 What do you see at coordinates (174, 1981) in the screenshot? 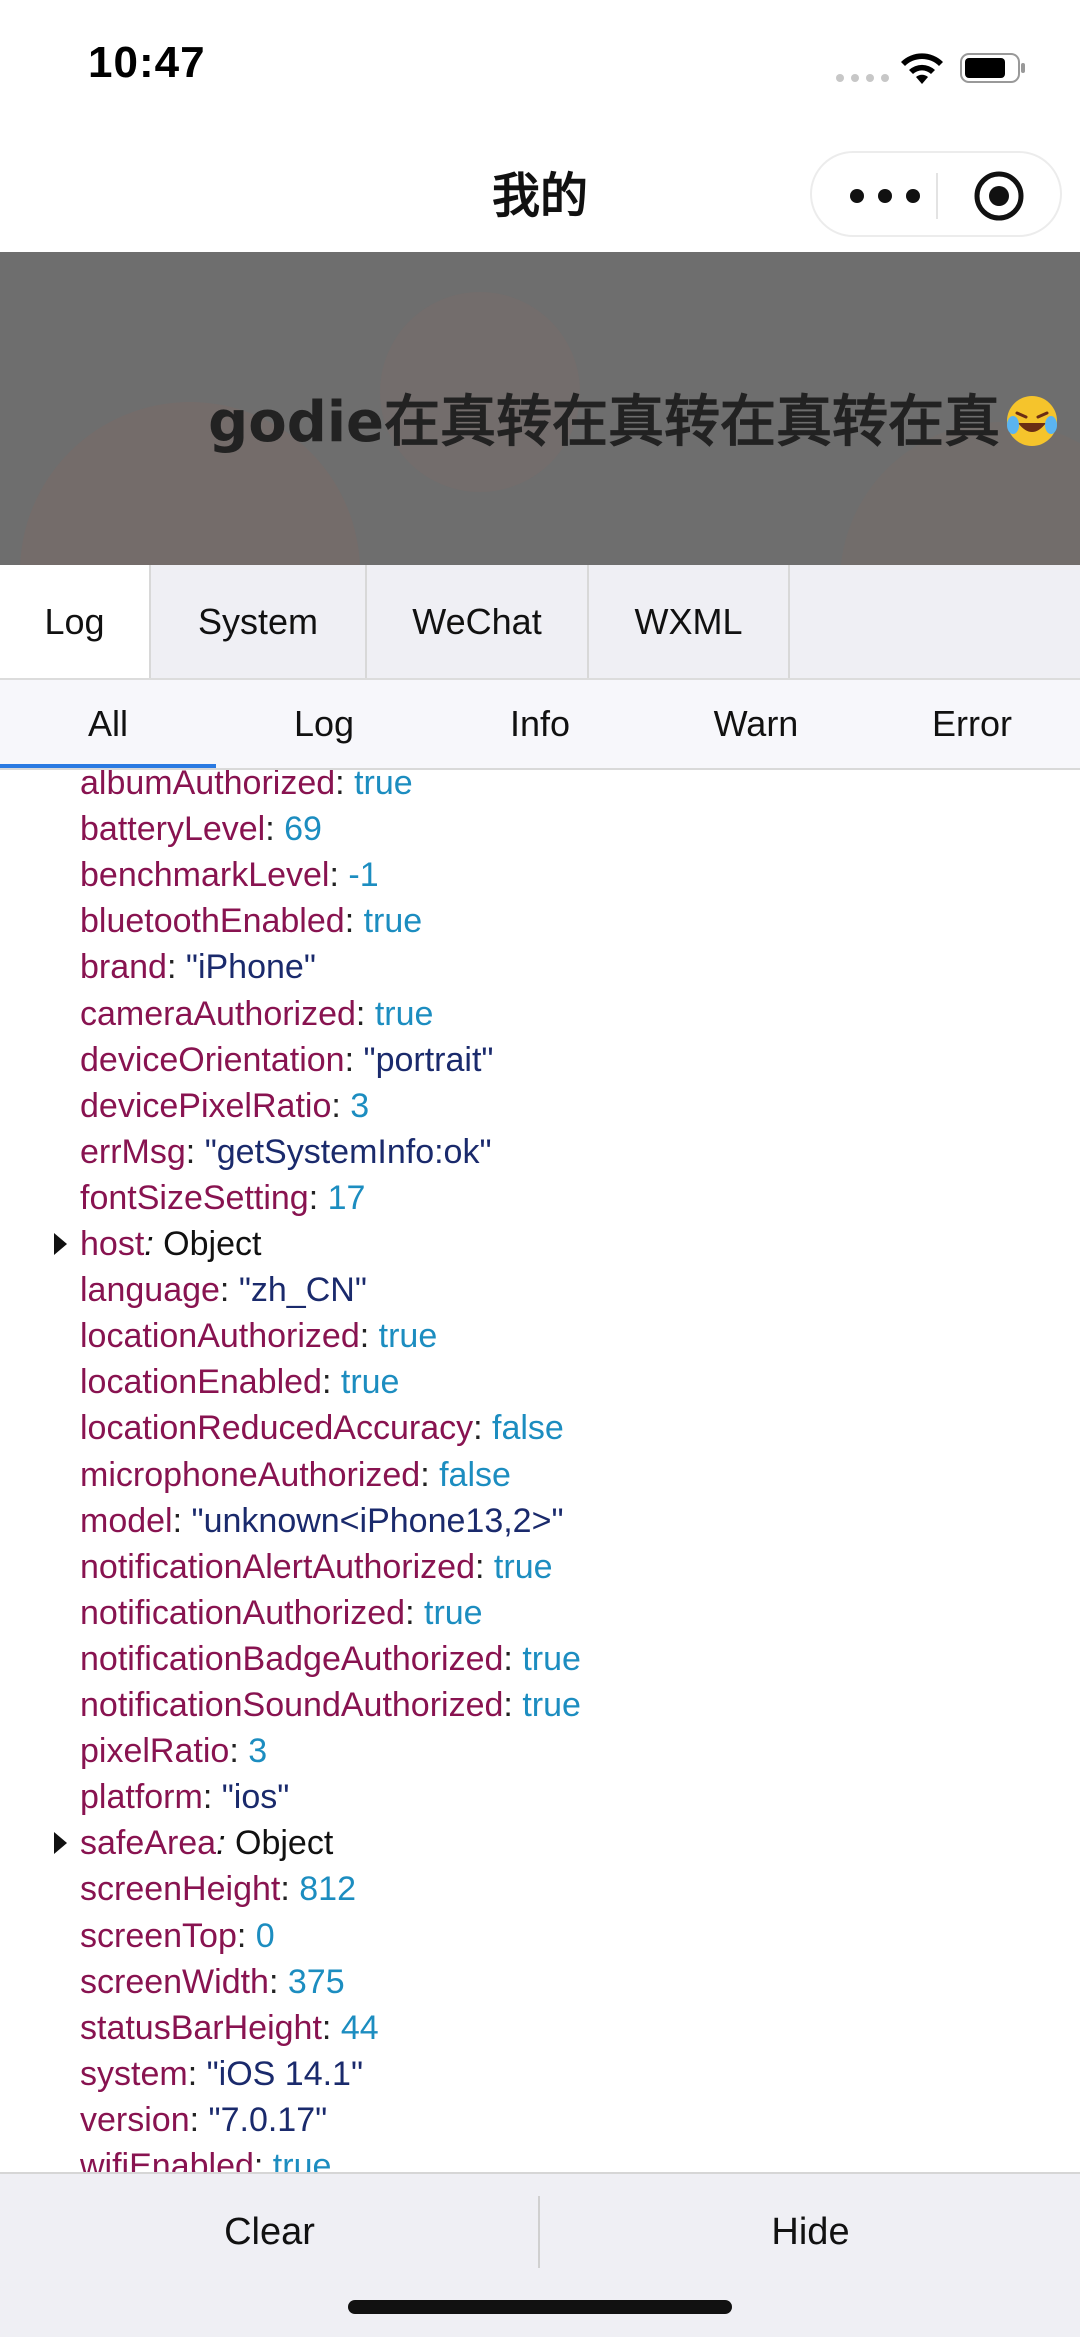
I see `log-key: screenWidth` at bounding box center [174, 1981].